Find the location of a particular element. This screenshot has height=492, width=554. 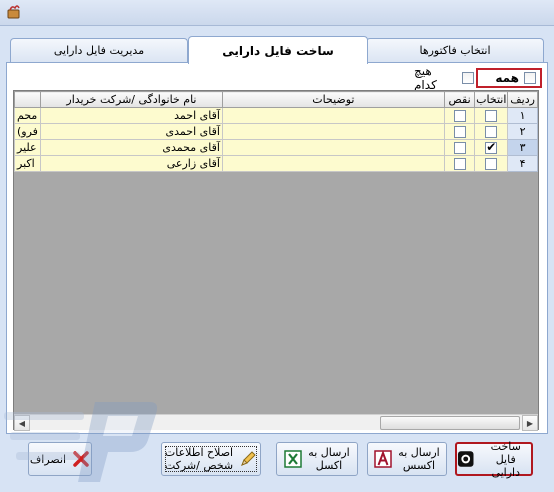

select-all-option: همه is located at coordinates (509, 78).